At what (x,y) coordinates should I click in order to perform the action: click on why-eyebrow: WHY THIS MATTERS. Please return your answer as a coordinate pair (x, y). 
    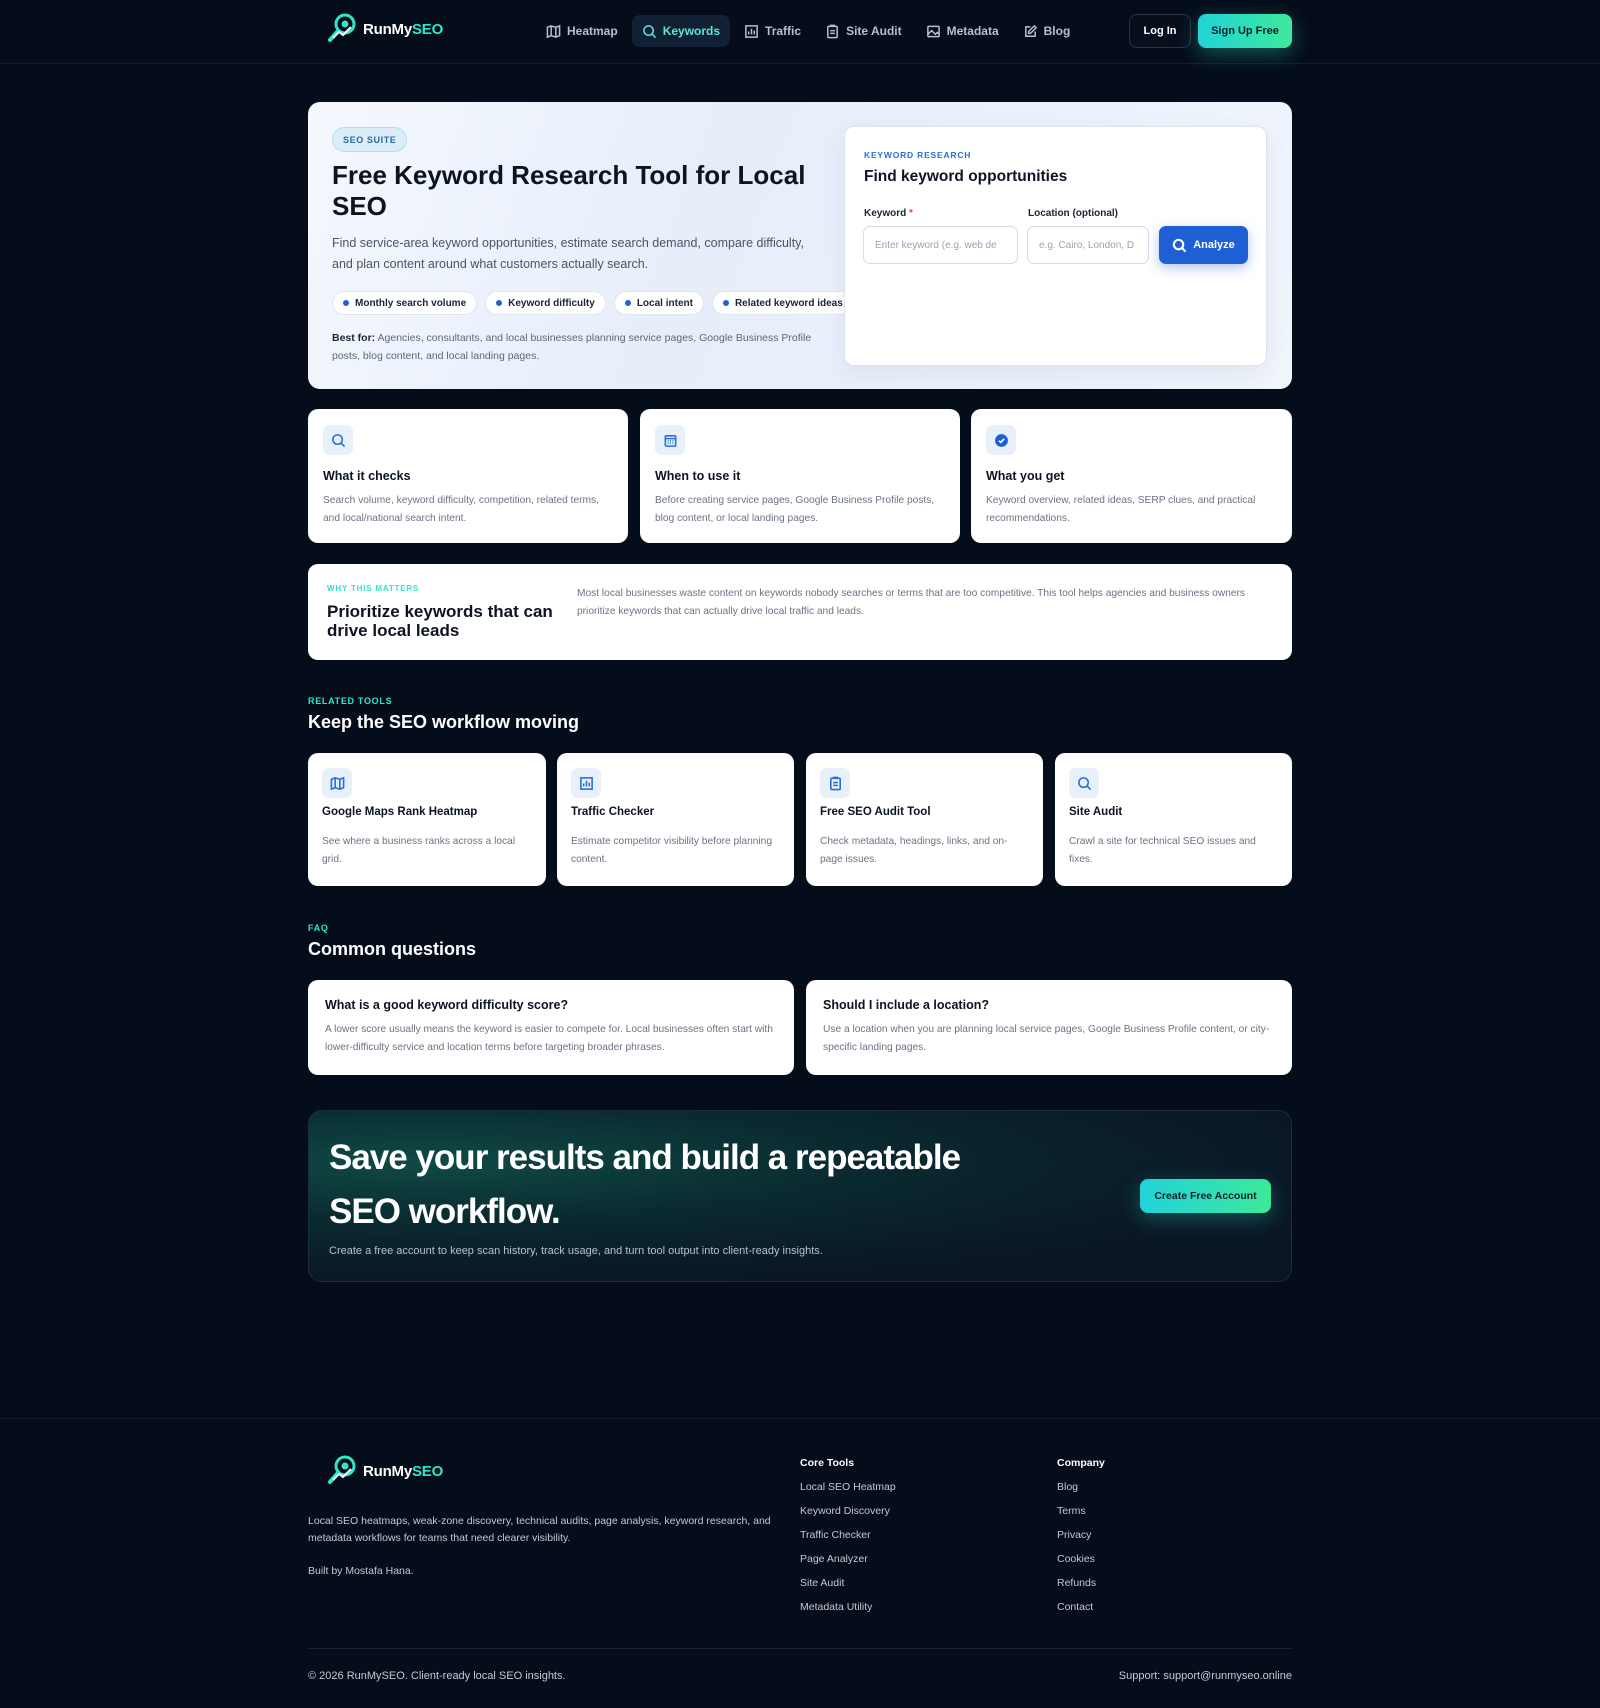
    Looking at the image, I should click on (373, 588).